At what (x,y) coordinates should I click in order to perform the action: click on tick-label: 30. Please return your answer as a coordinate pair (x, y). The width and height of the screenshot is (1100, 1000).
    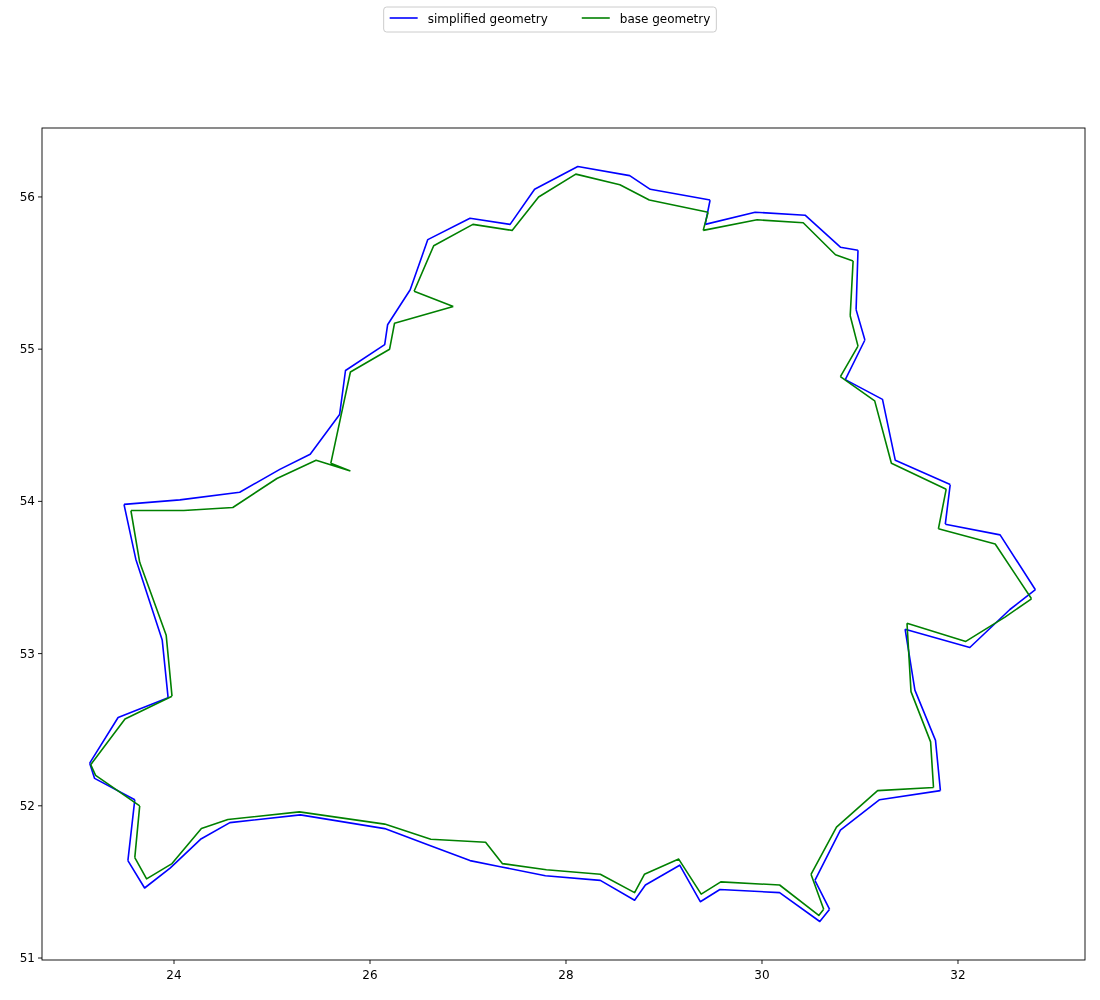
    Looking at the image, I should click on (762, 975).